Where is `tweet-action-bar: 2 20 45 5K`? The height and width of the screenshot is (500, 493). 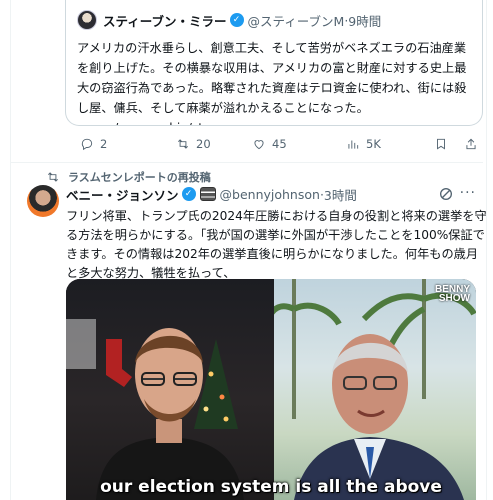
tweet-action-bar: 2 20 45 5K is located at coordinates (276, 144).